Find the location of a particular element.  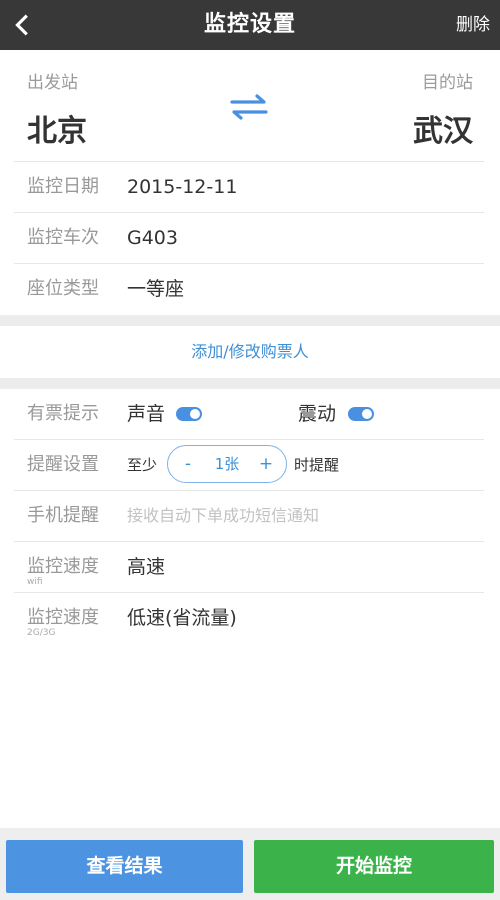

sound-label: 声音 is located at coordinates (146, 414).